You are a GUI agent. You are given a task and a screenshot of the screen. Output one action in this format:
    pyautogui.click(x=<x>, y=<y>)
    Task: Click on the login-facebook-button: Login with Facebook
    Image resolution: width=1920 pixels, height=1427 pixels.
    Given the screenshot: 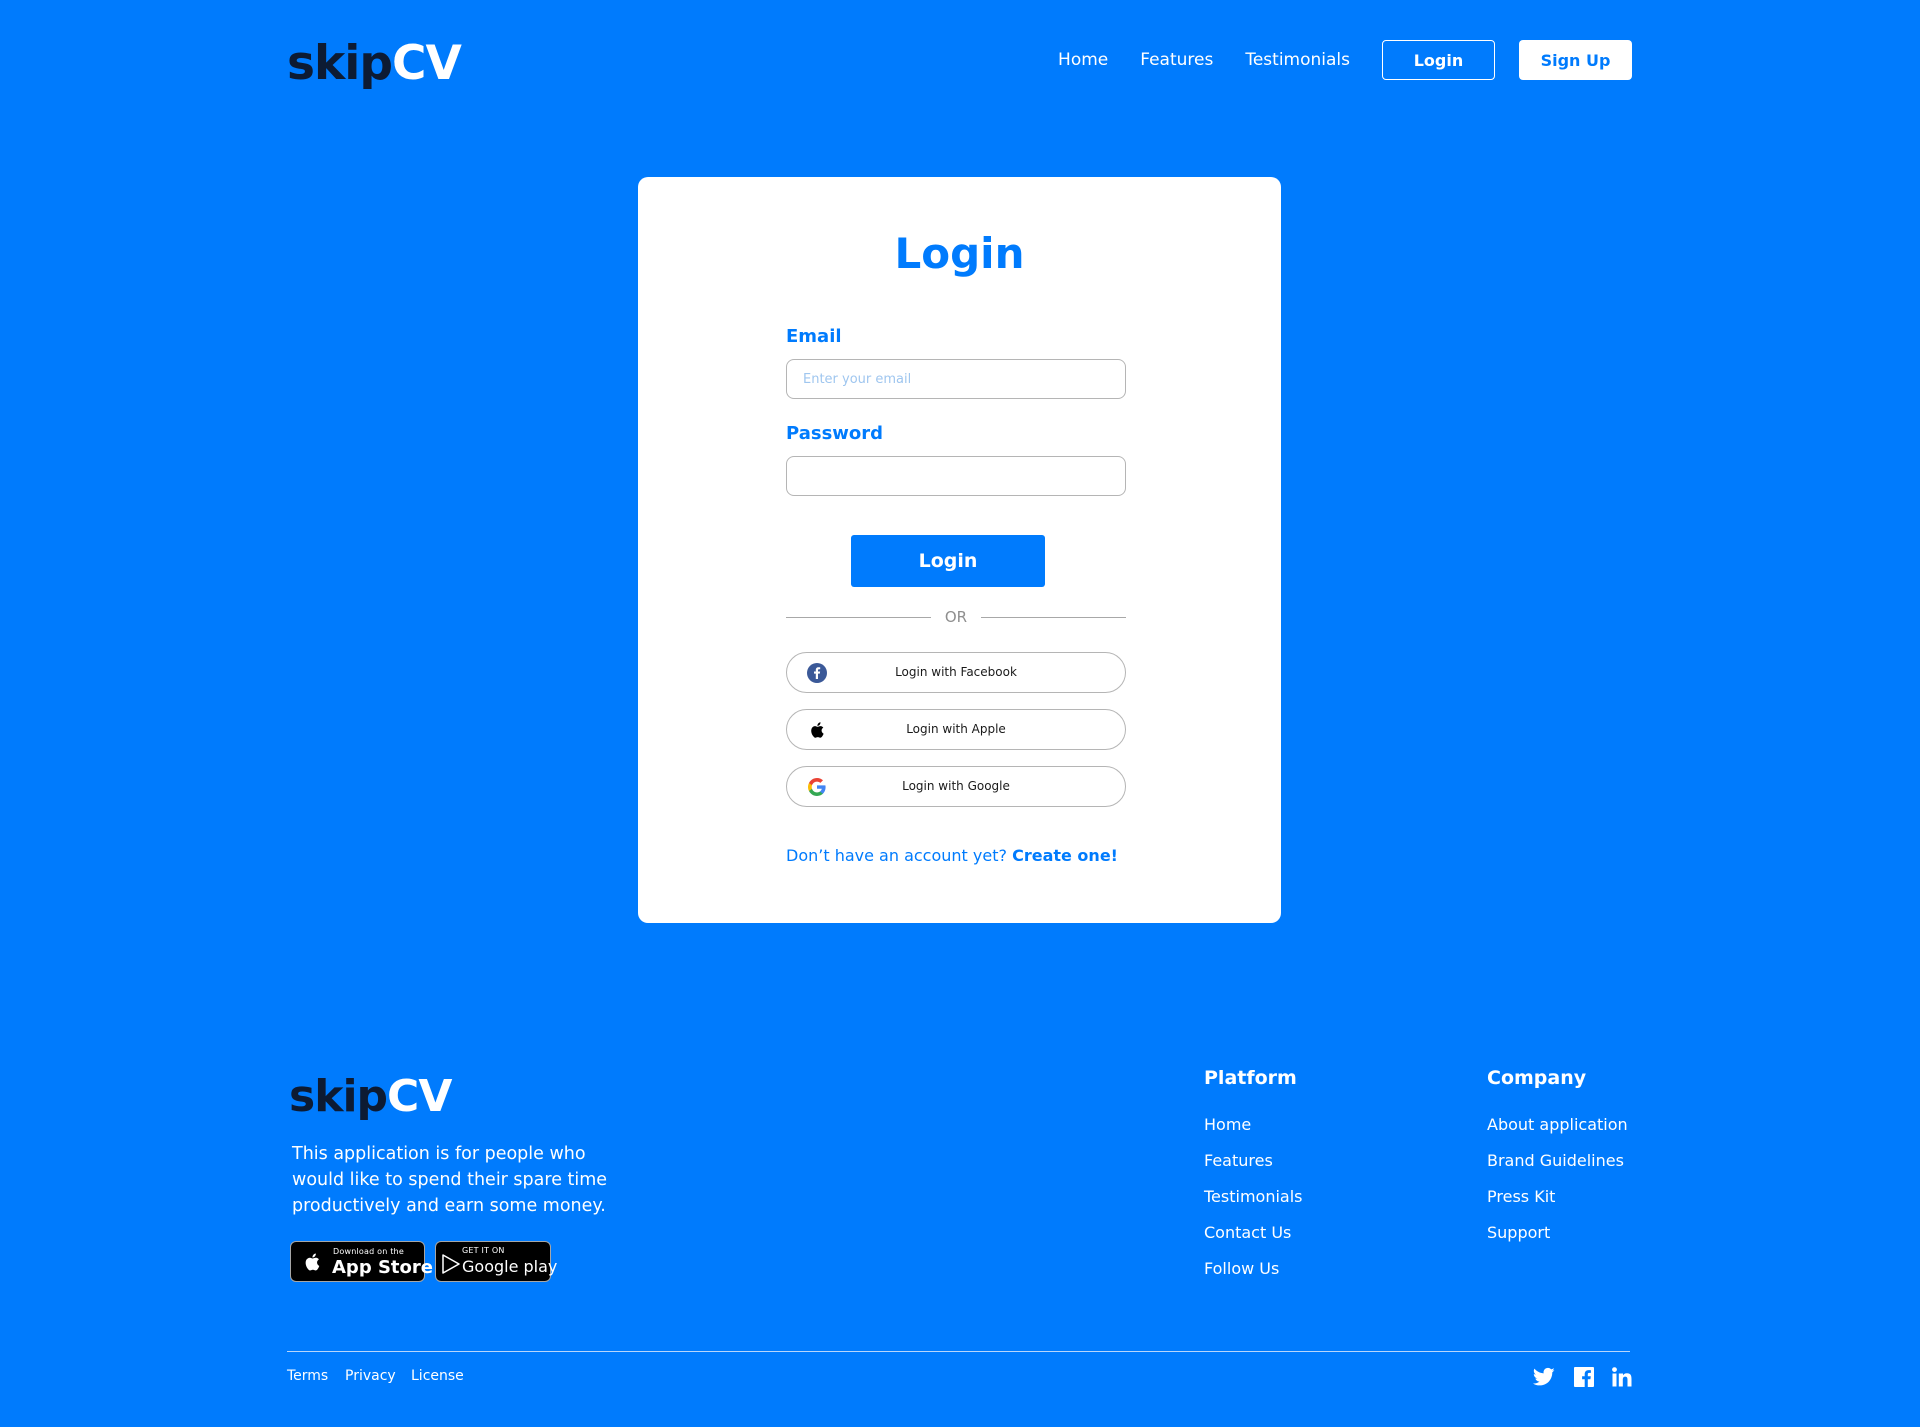 What is the action you would take?
    pyautogui.click(x=956, y=672)
    